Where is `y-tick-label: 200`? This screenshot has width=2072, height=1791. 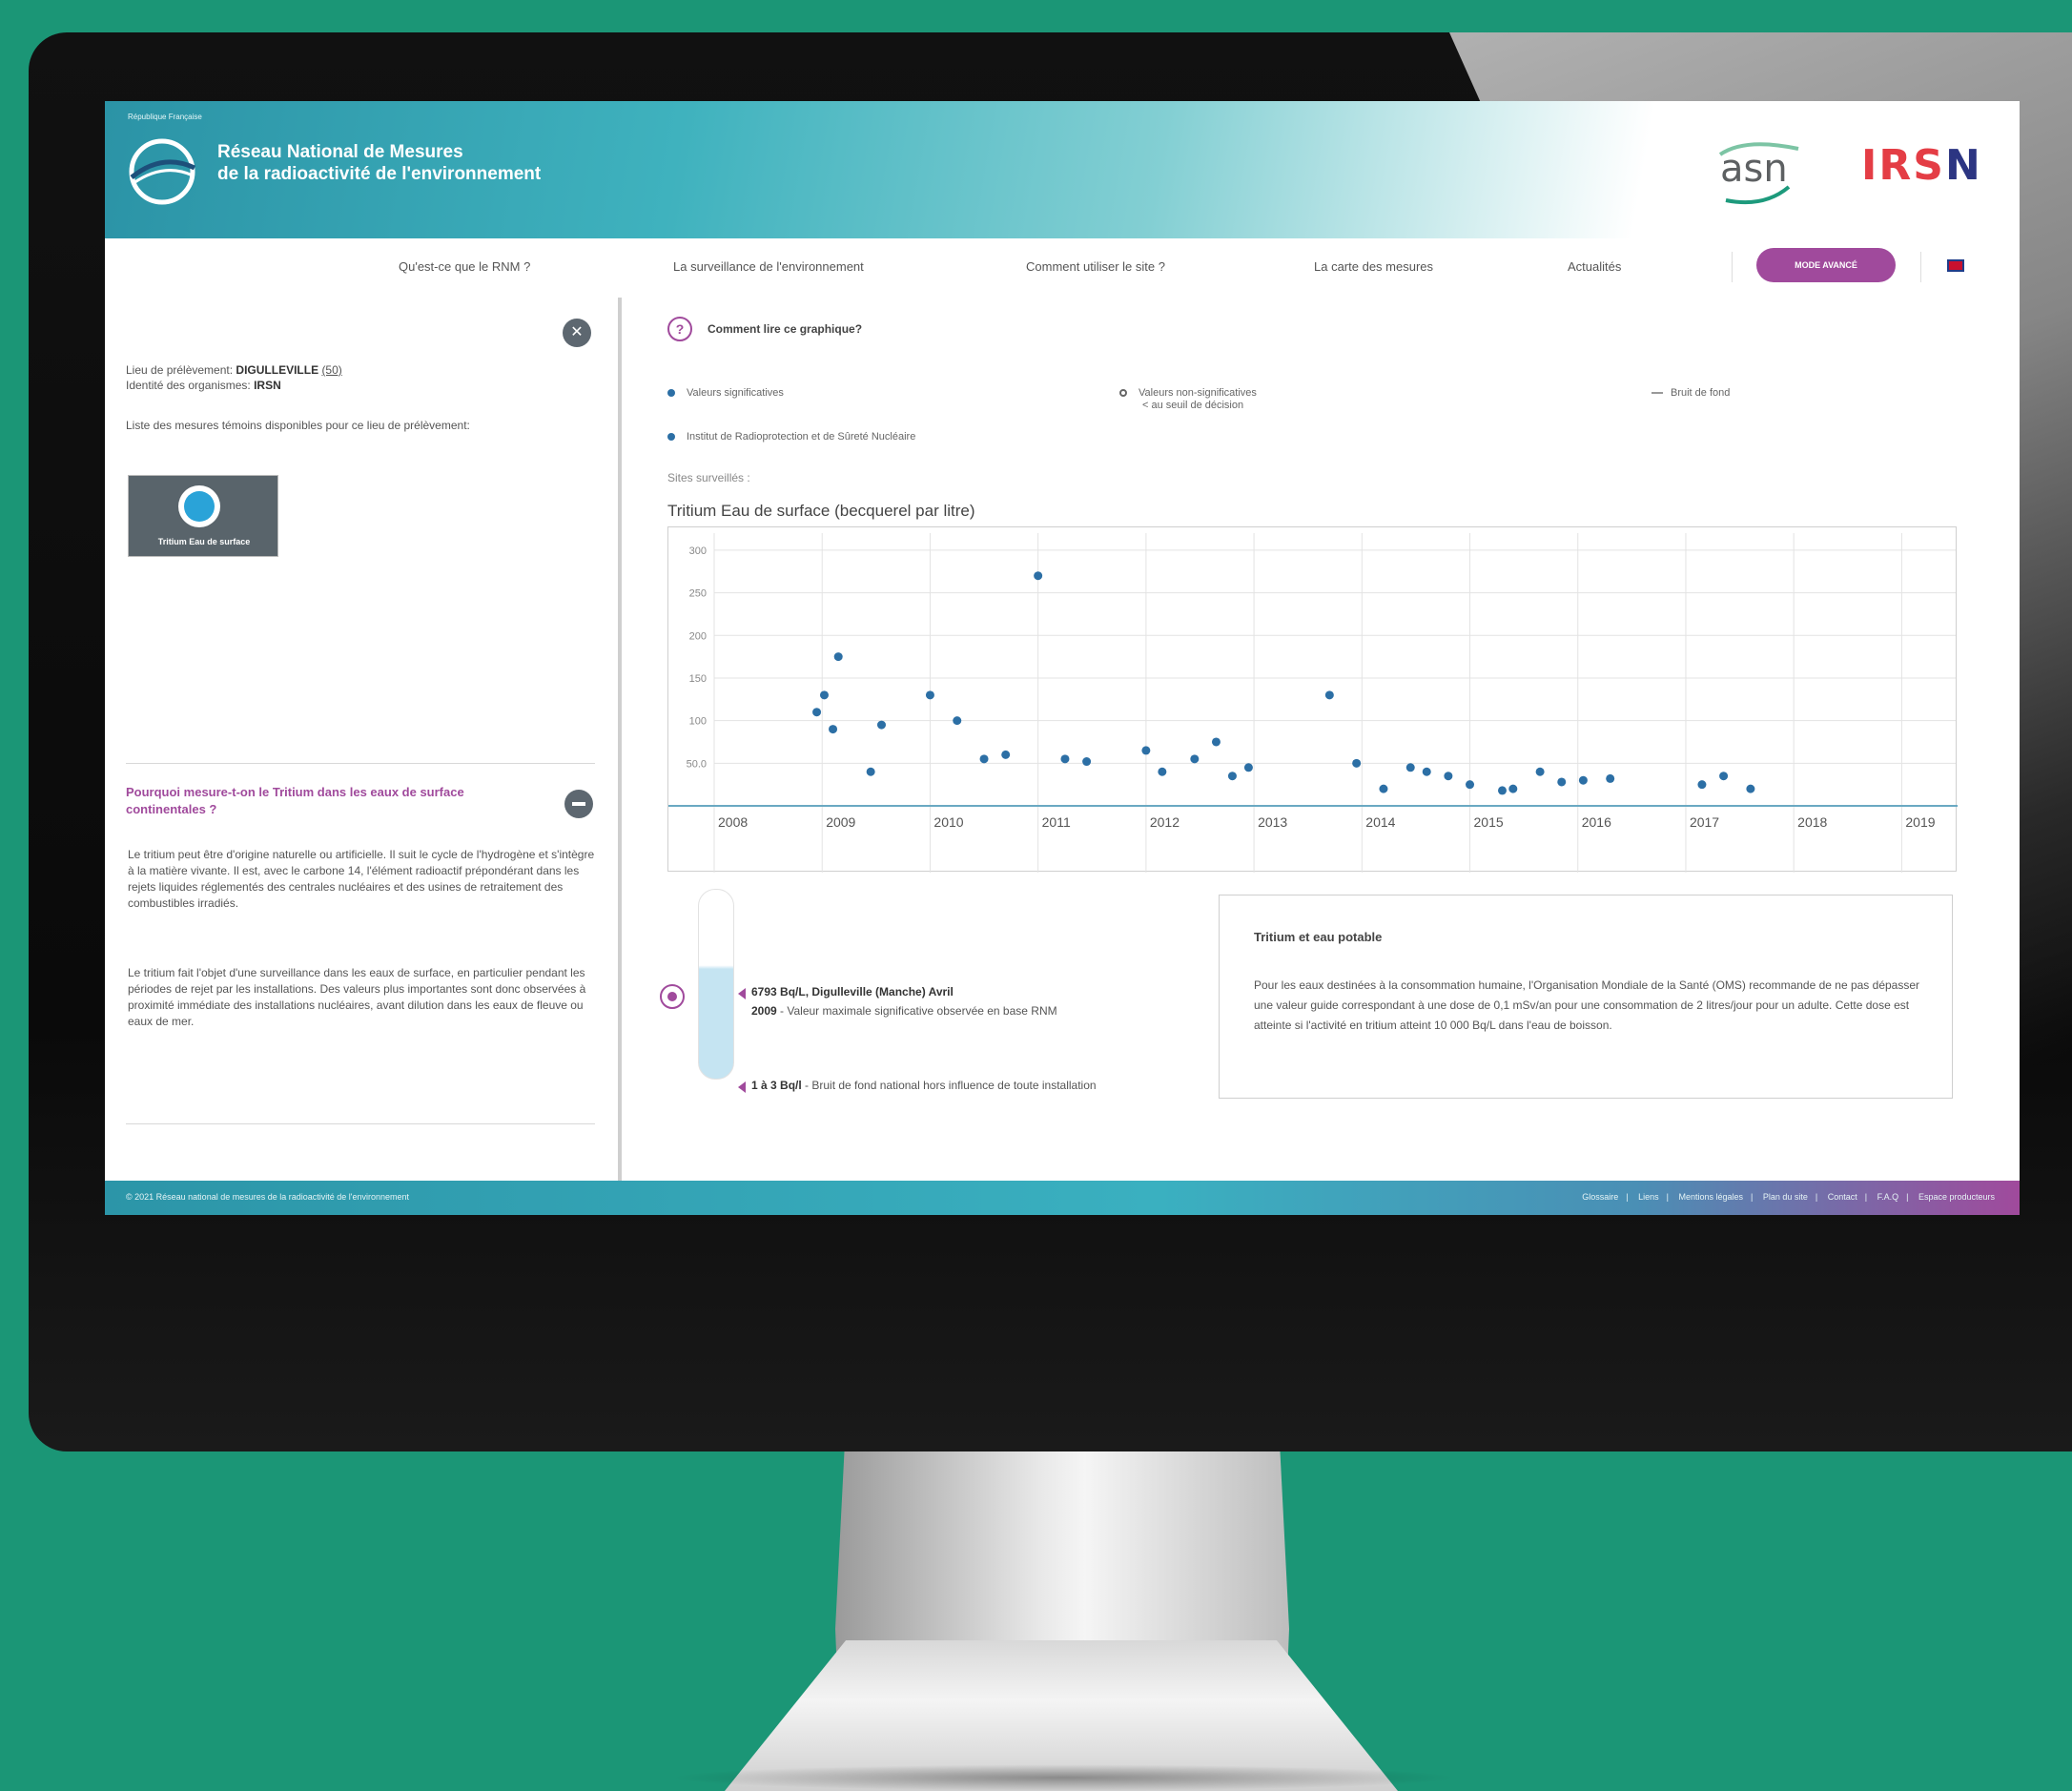
y-tick-label: 200 is located at coordinates (698, 636).